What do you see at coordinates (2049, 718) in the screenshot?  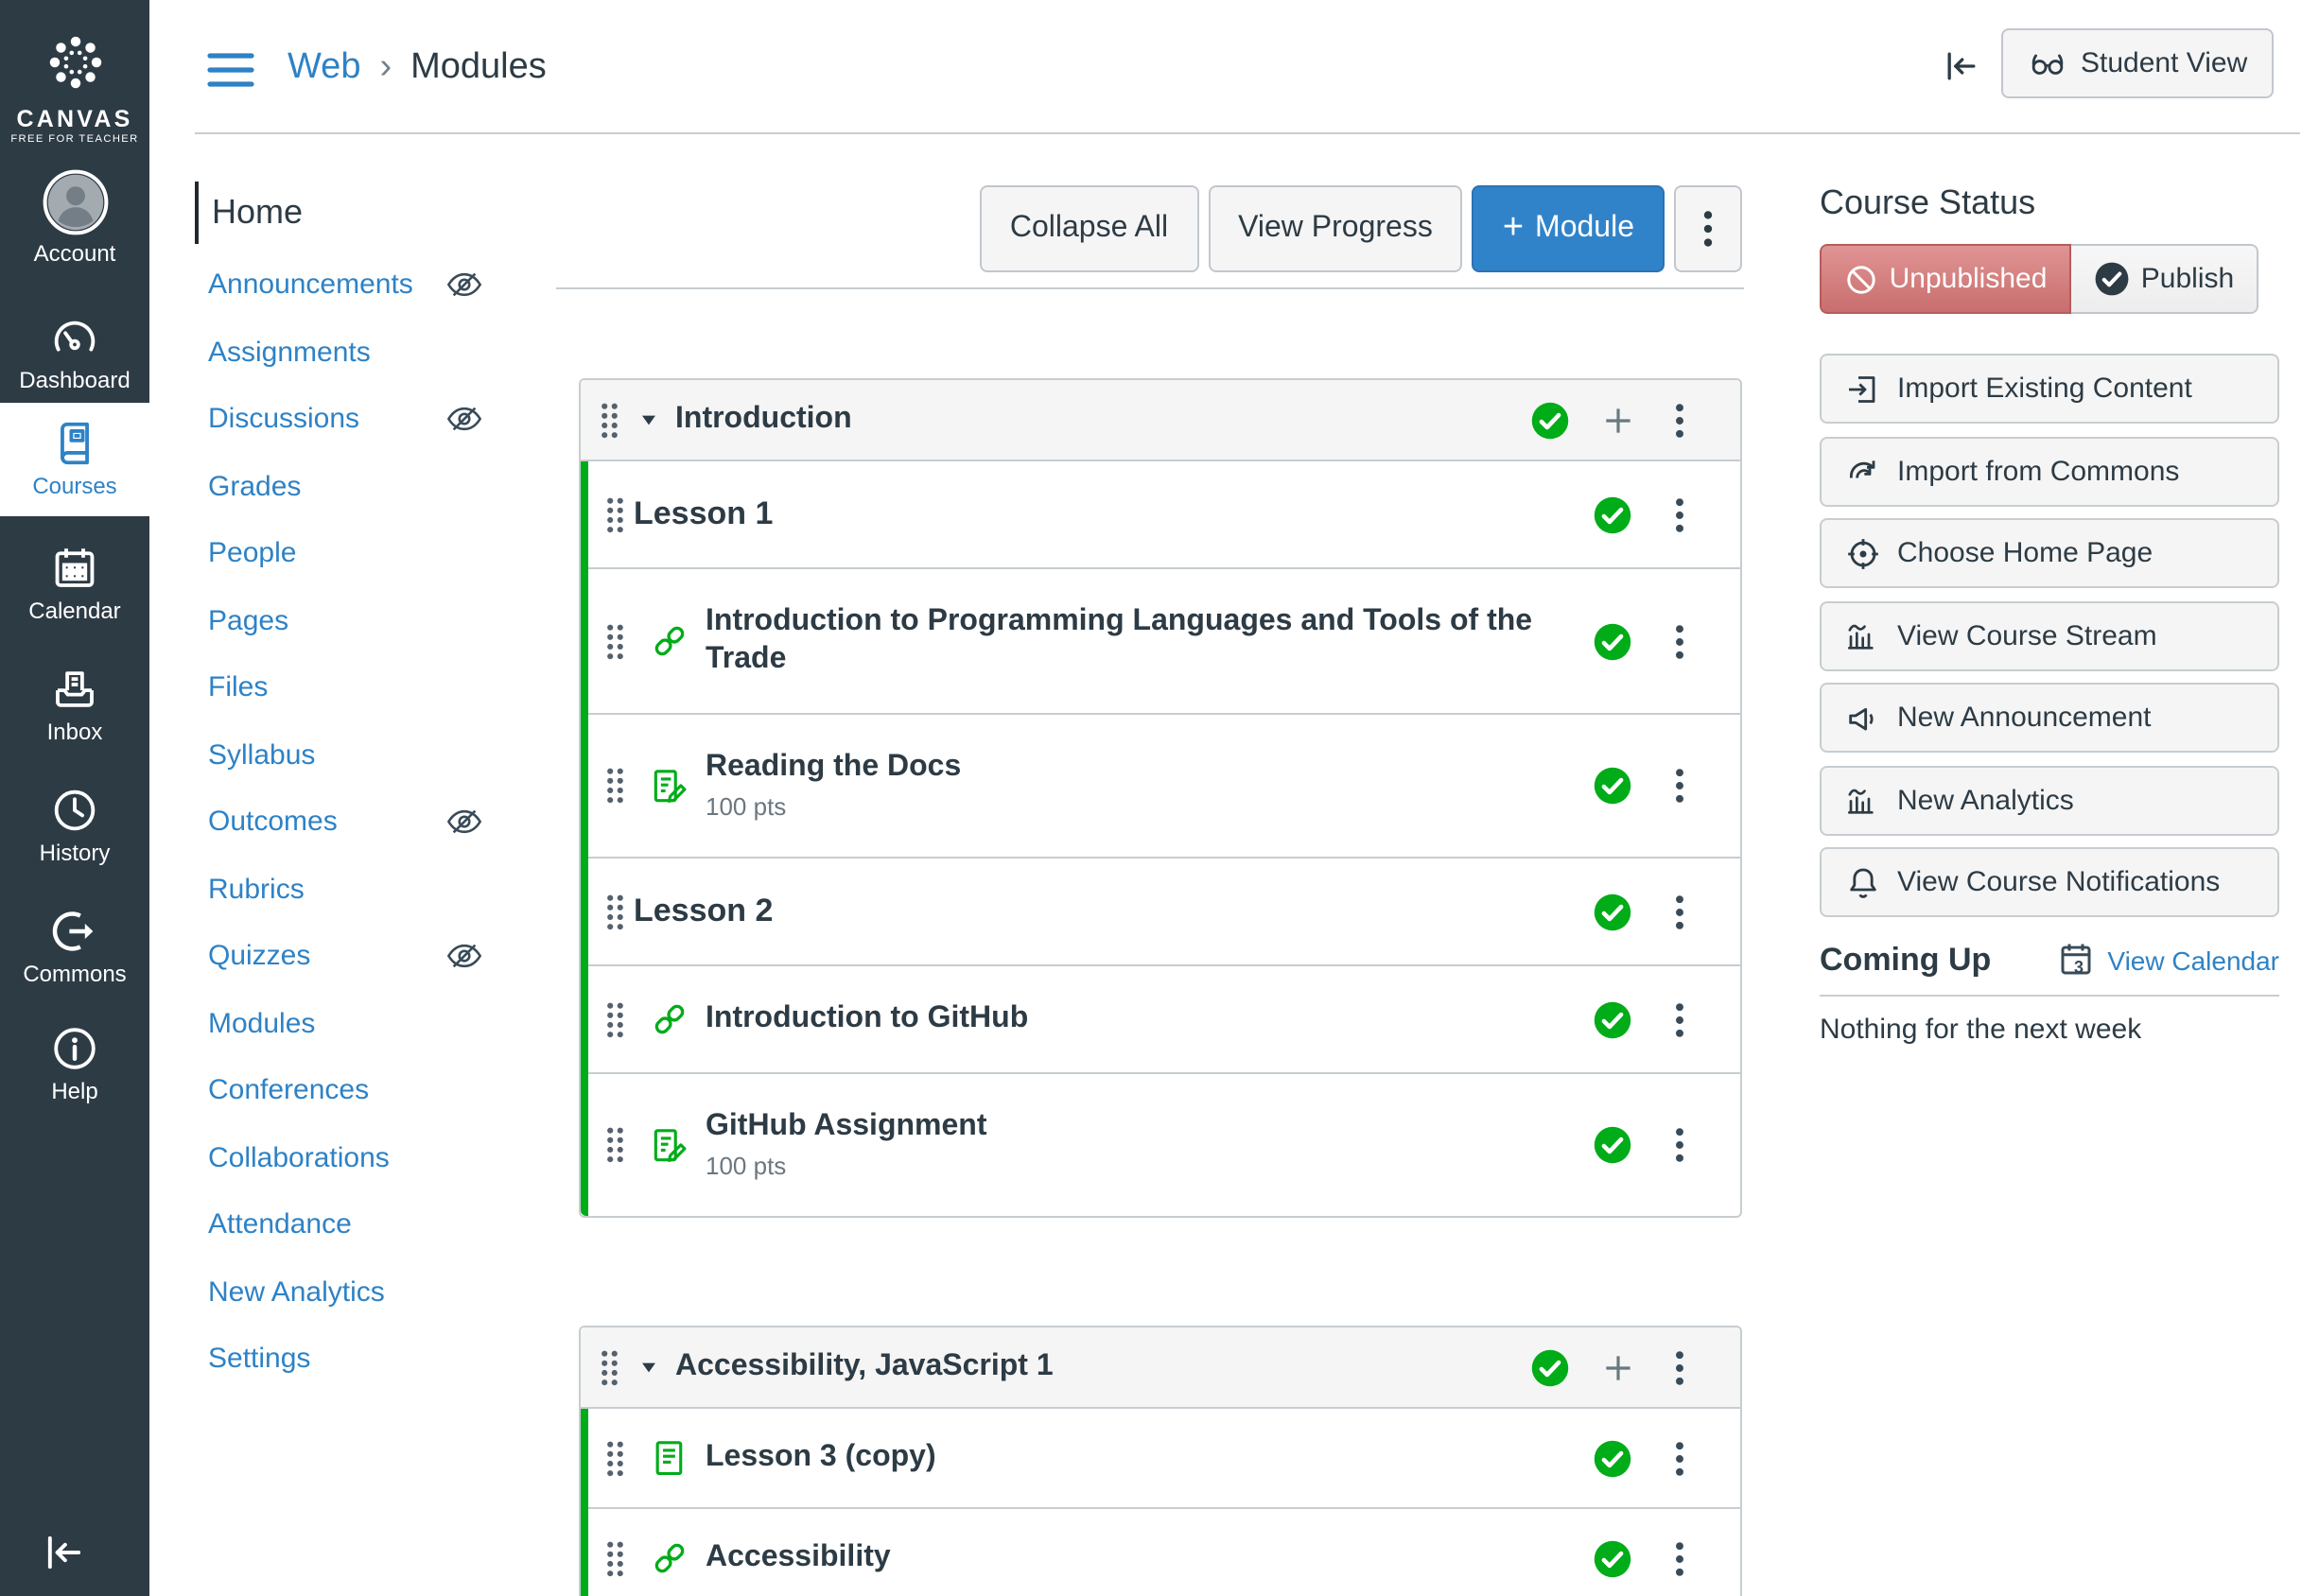 I see `new-announcement-button: New Announcement` at bounding box center [2049, 718].